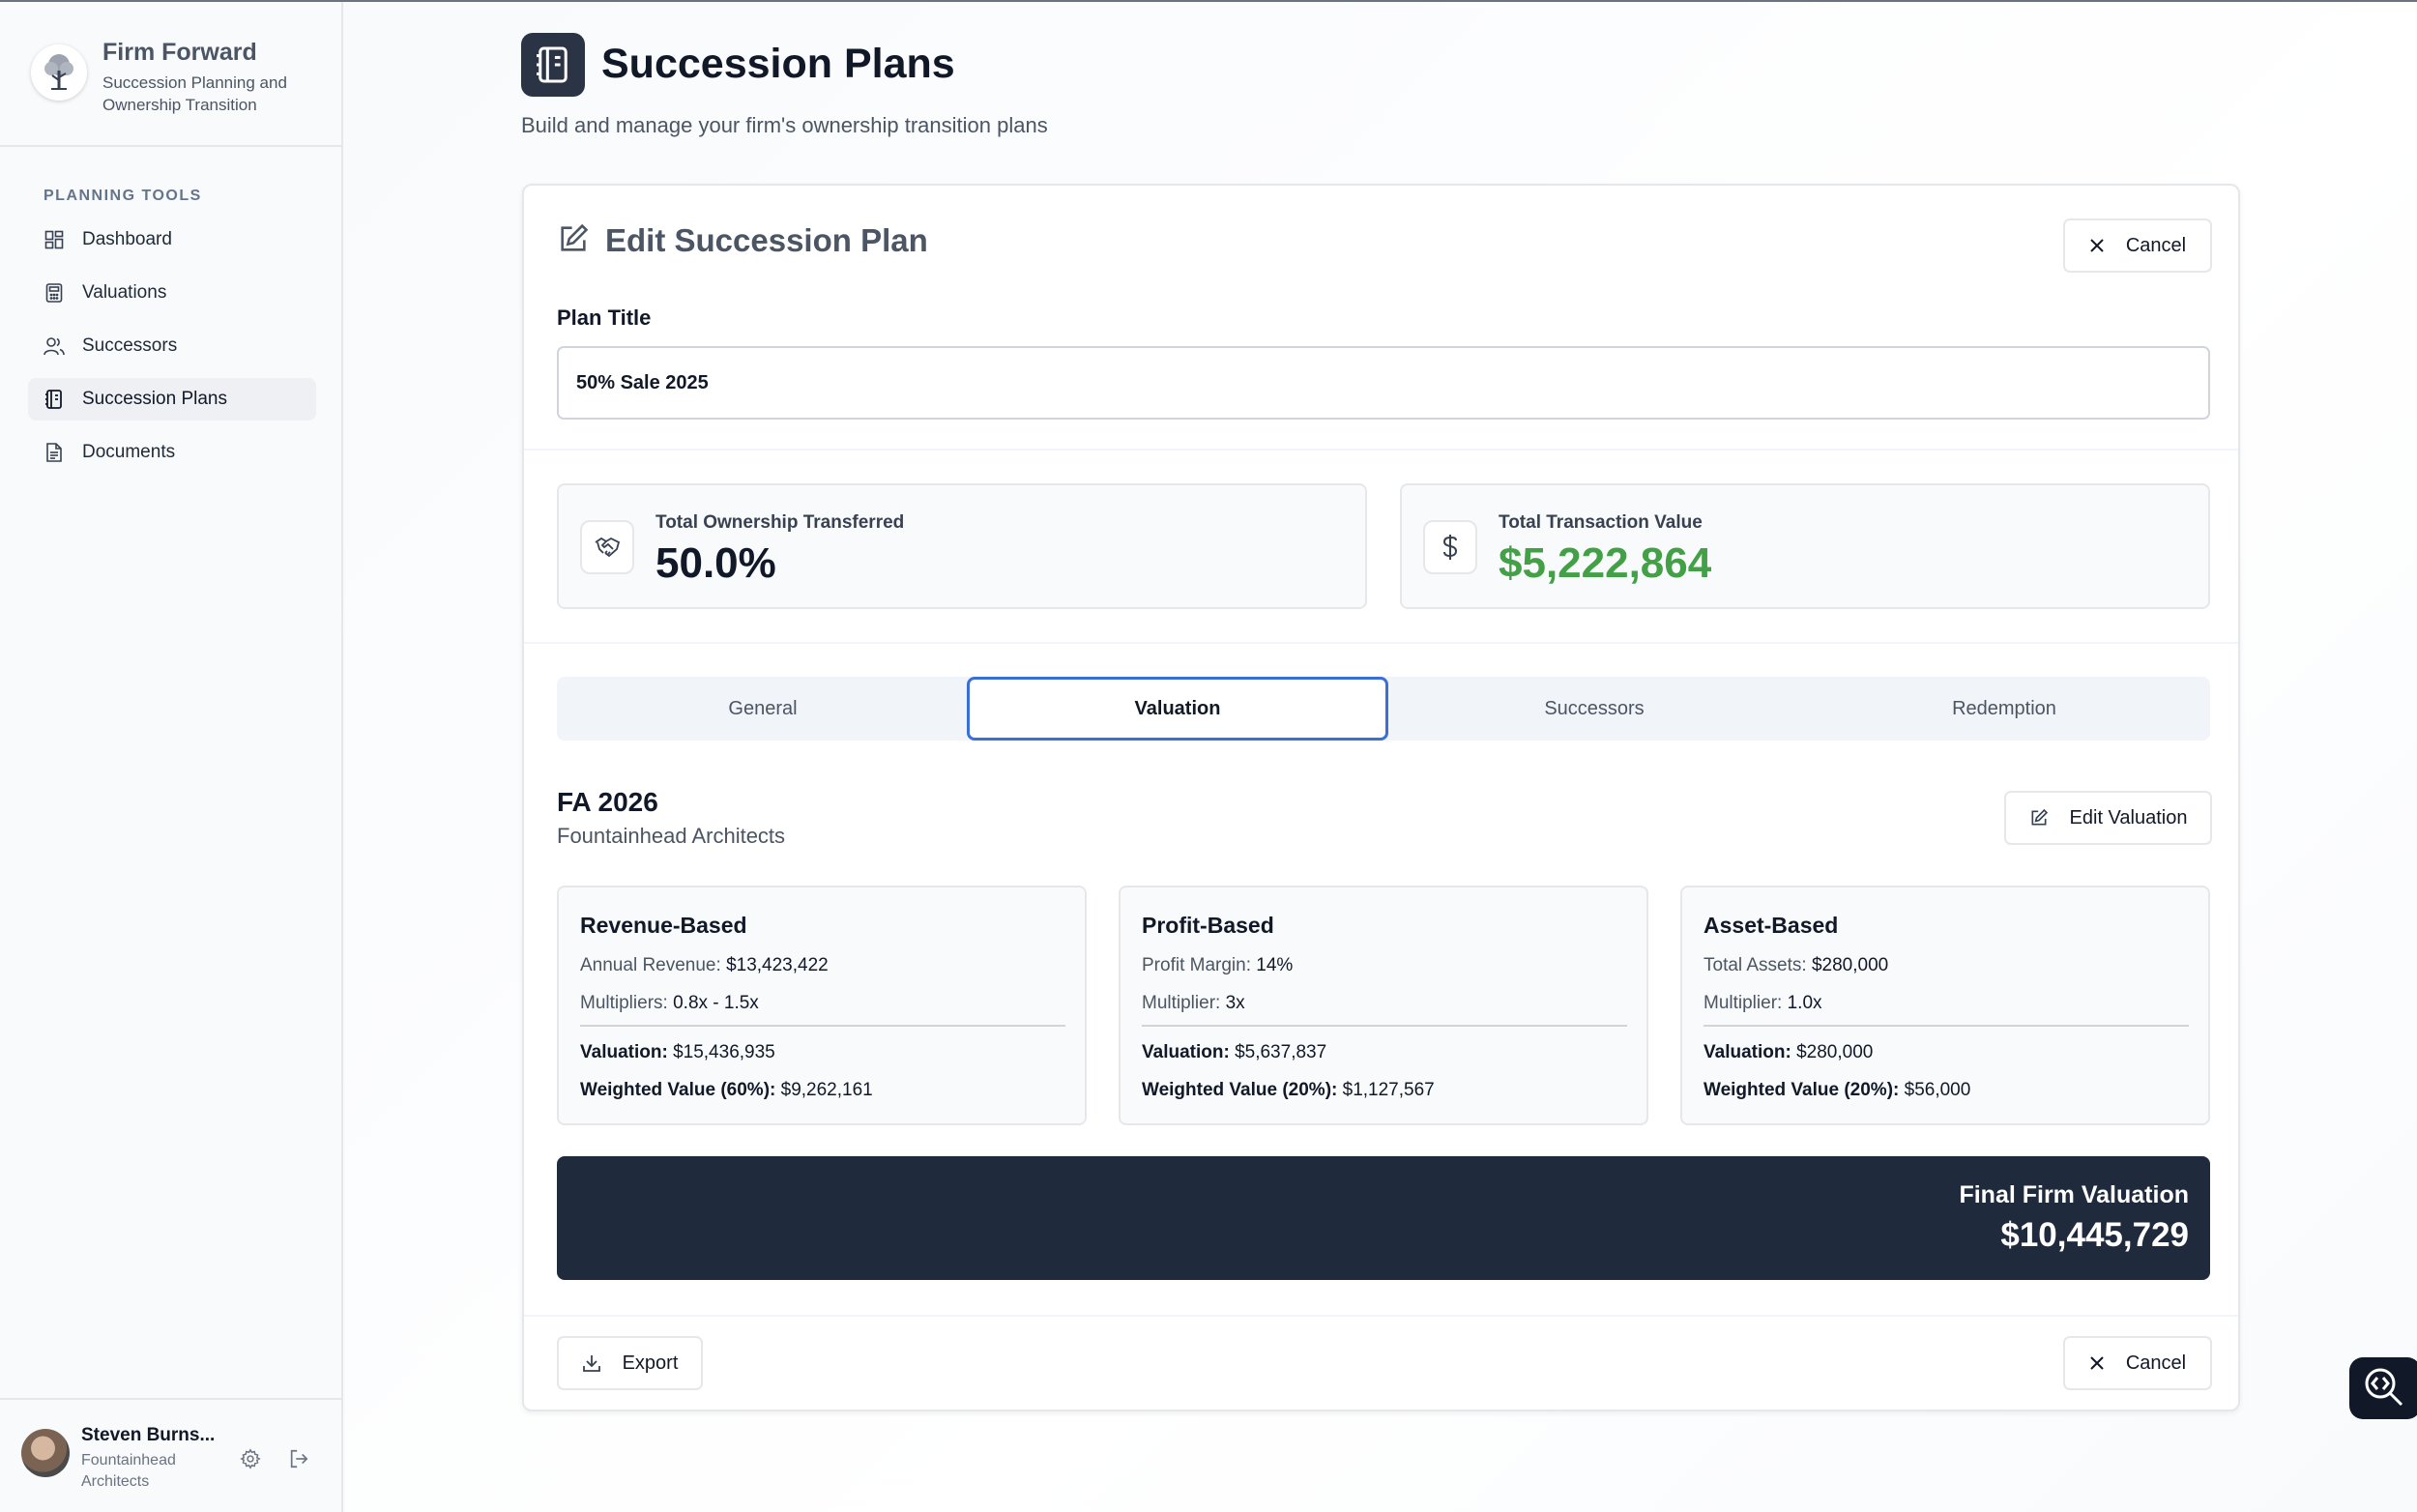 This screenshot has height=1512, width=2417. Describe the element at coordinates (604, 317) in the screenshot. I see `plan-title-label: Plan Title` at that location.